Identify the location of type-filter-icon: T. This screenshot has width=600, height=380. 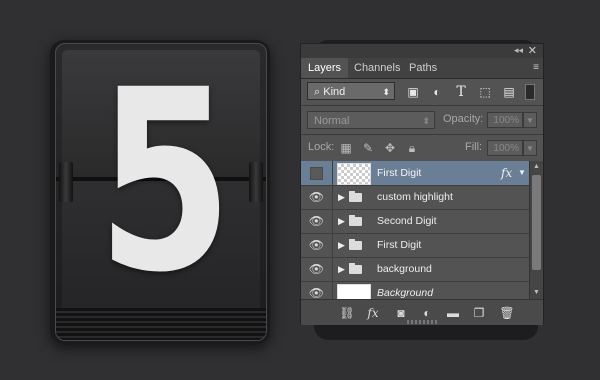
(461, 92).